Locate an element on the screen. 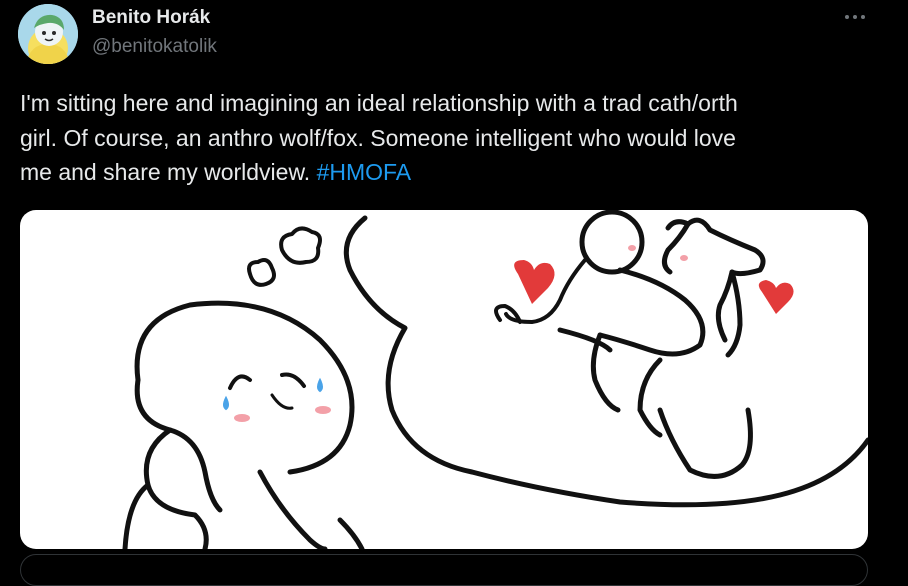  cartoon-avatar-icon is located at coordinates (48, 34).